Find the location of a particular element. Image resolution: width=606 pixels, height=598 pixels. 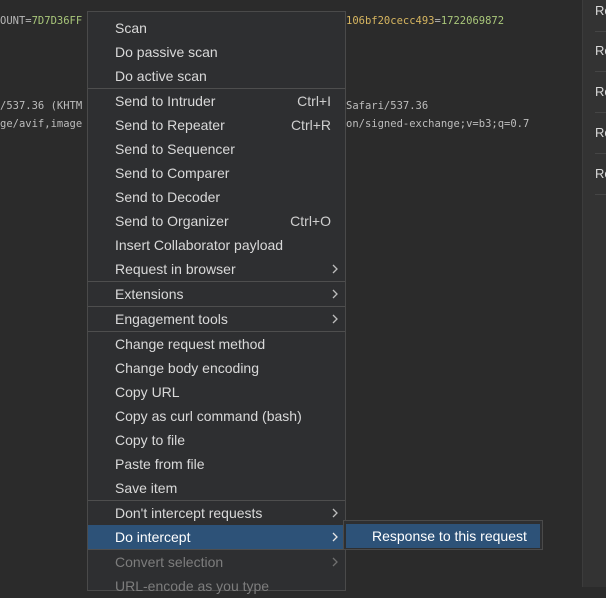

menu-item-label: Do active scan is located at coordinates (161, 76).